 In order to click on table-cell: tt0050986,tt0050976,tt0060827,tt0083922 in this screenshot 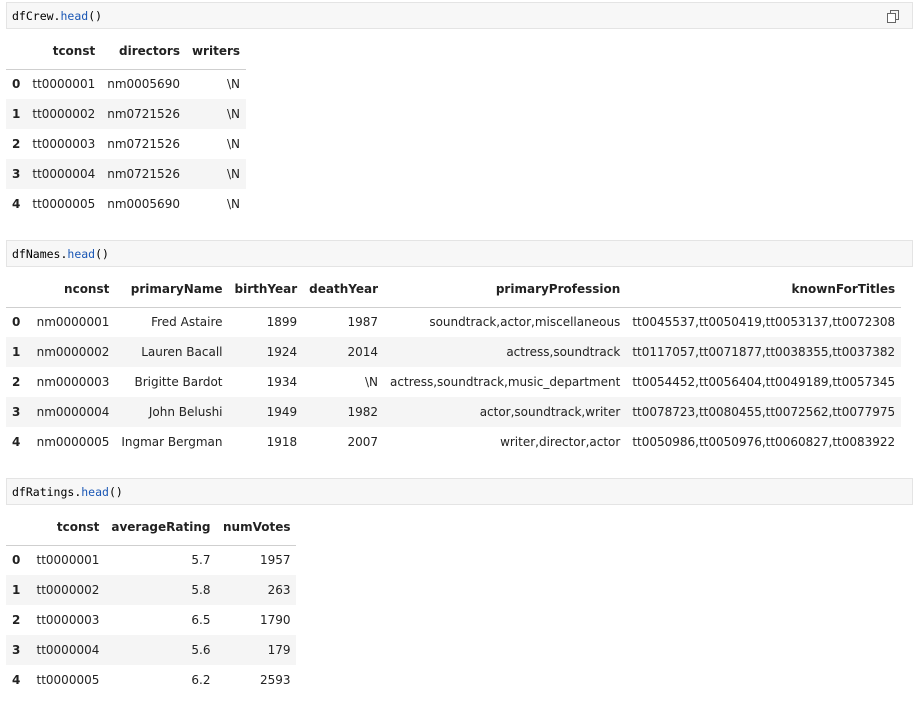, I will do `click(764, 442)`.